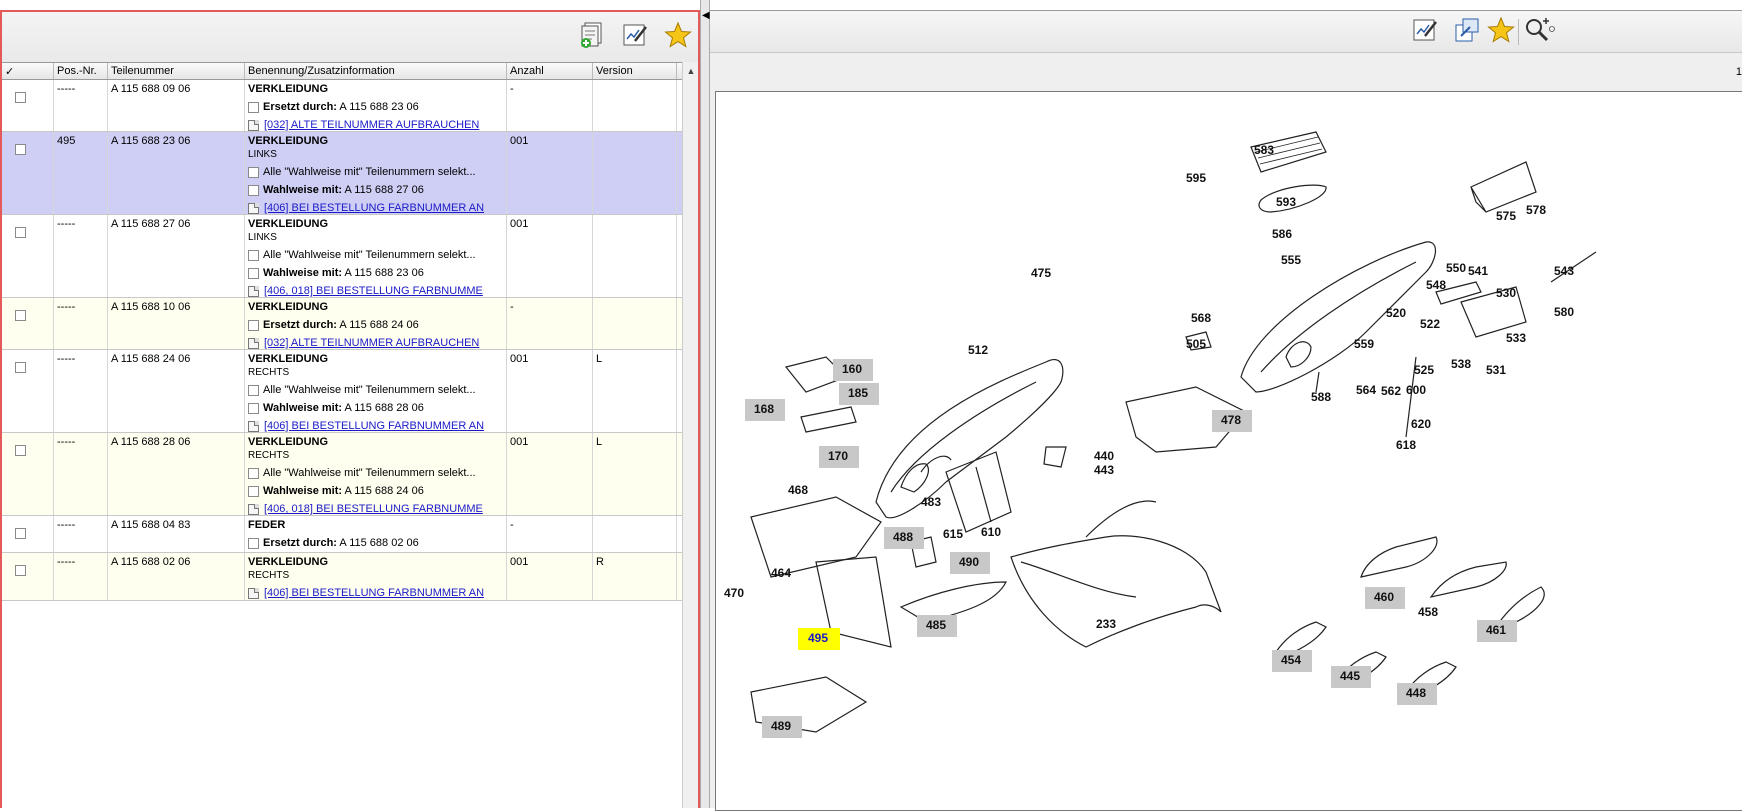 The image size is (1742, 811). I want to click on callout-475: 475, so click(1041, 273).